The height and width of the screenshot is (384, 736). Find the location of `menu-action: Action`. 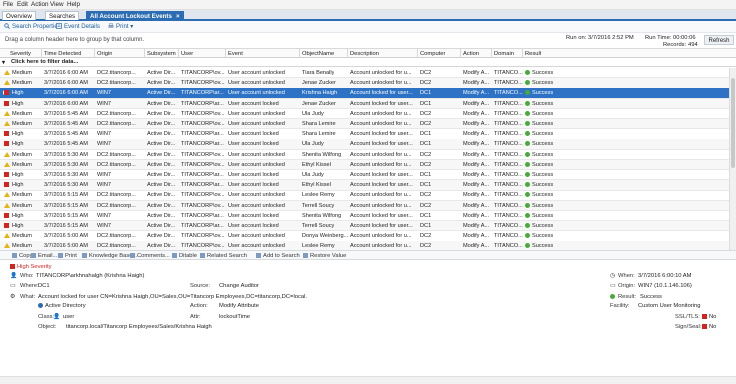

menu-action: Action is located at coordinates (40, 4).